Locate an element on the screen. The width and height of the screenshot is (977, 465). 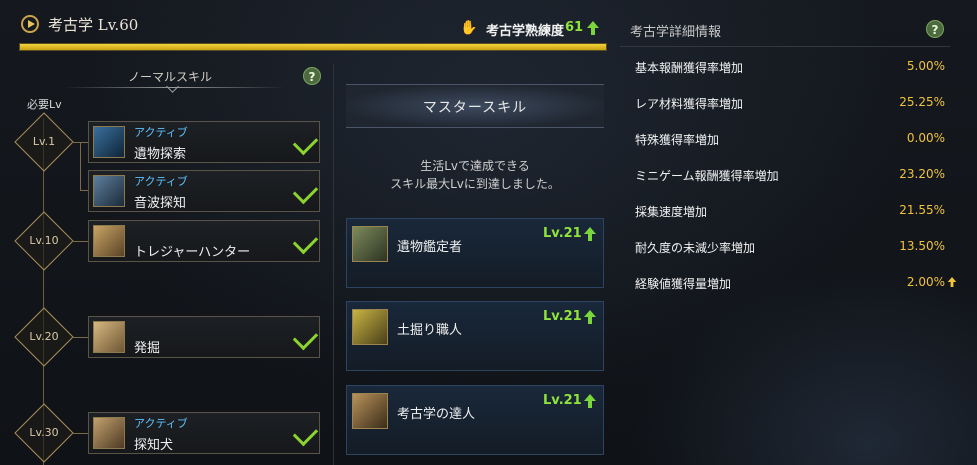
level-label: Lv.30 is located at coordinates (44, 432).